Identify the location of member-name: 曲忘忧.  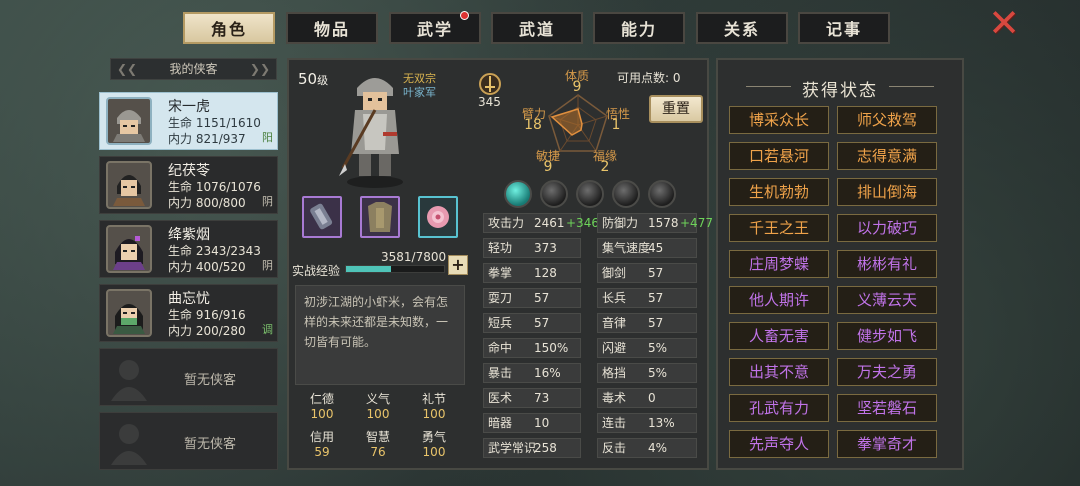
(189, 299).